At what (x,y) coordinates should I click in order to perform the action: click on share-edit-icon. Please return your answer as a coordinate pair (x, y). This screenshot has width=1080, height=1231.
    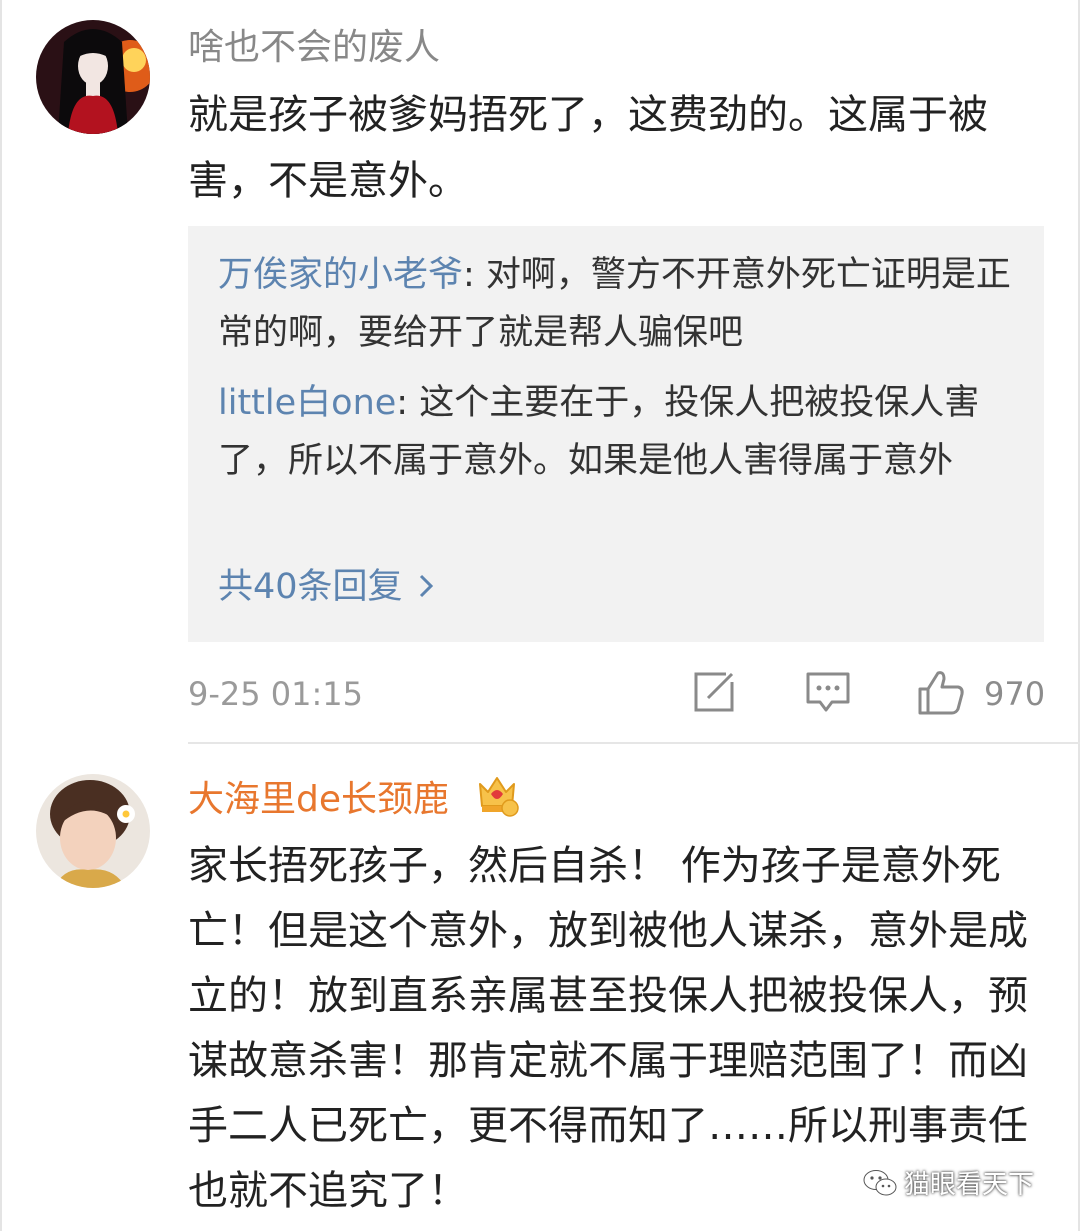
    Looking at the image, I should click on (714, 694).